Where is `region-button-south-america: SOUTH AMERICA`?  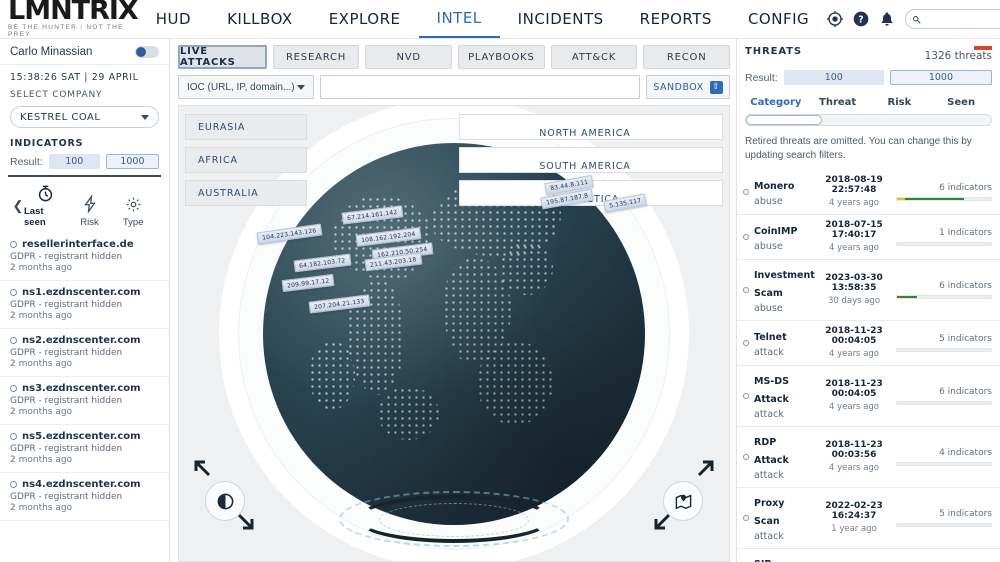
region-button-south-america: SOUTH AMERICA is located at coordinates (591, 160).